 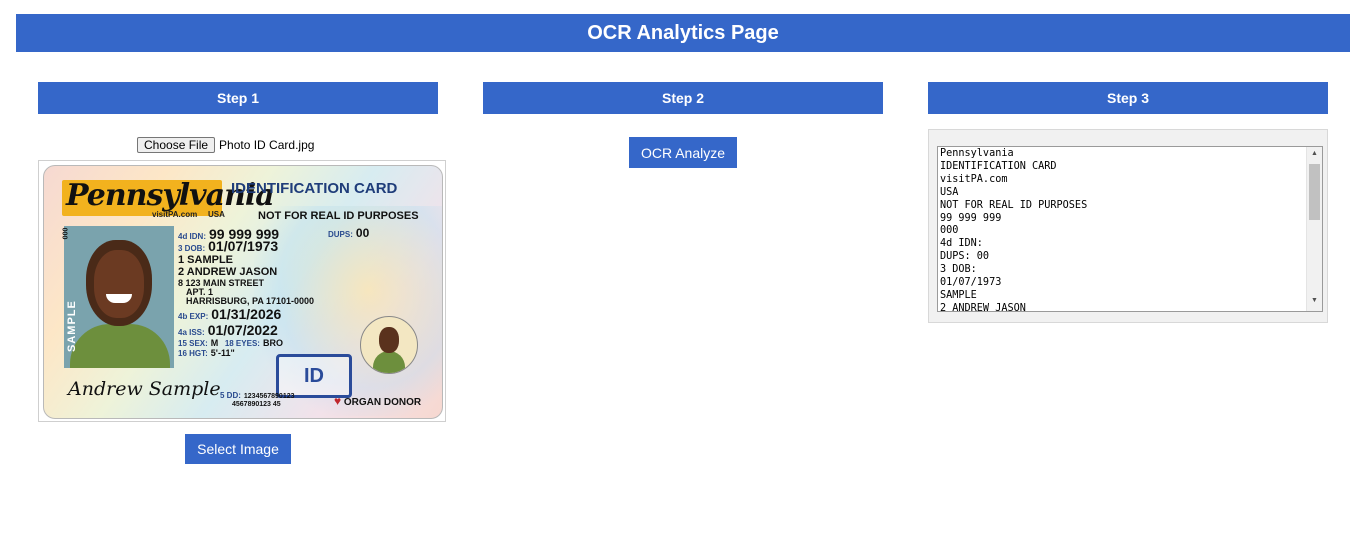 What do you see at coordinates (64, 233) in the screenshot?
I see `card-side-number: 000` at bounding box center [64, 233].